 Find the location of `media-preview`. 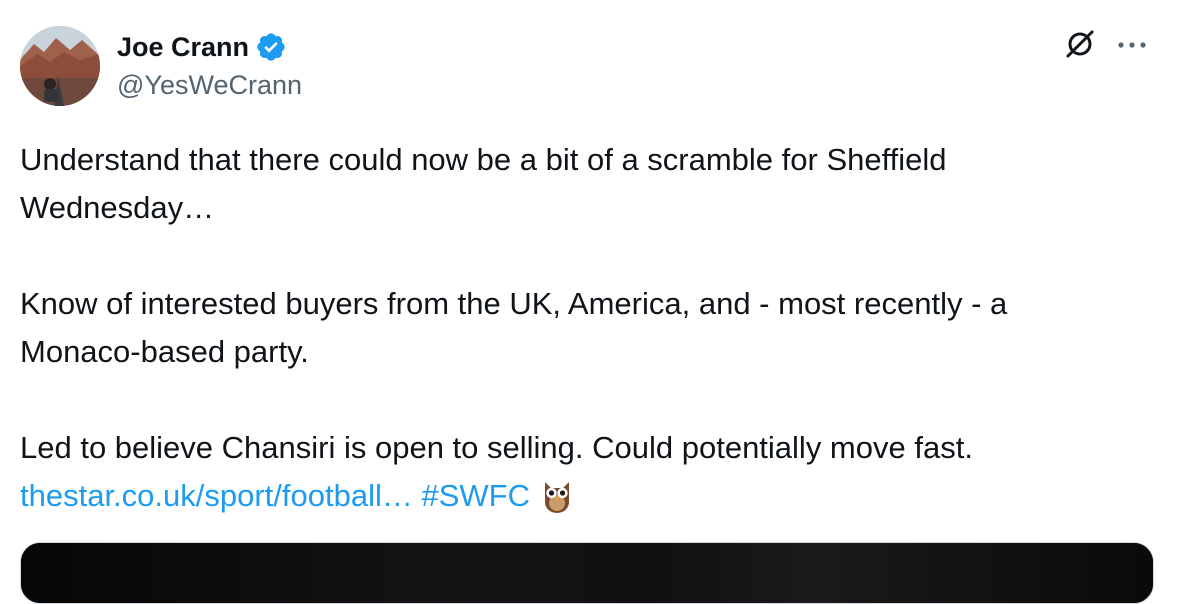

media-preview is located at coordinates (587, 573).